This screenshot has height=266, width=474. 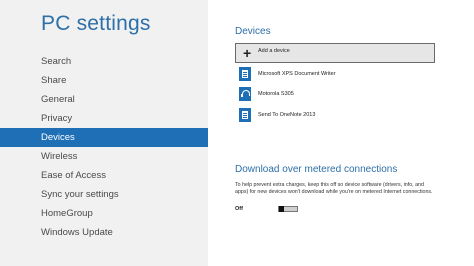 I want to click on nav-item-sync-settings: Sync your settings, so click(x=104, y=194).